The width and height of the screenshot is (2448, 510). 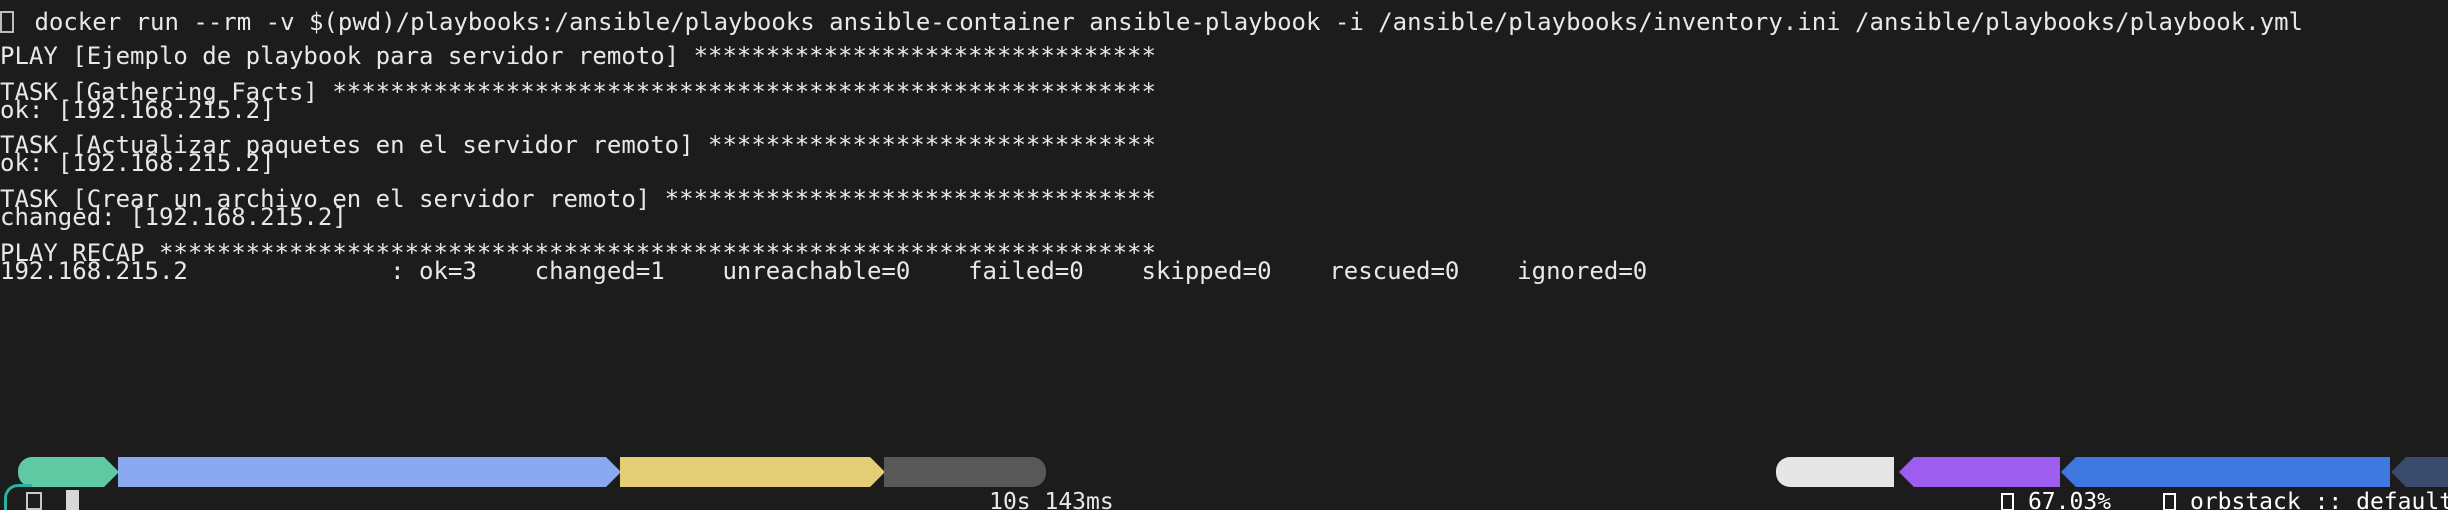 I want to click on battery-icon, so click(x=2008, y=501).